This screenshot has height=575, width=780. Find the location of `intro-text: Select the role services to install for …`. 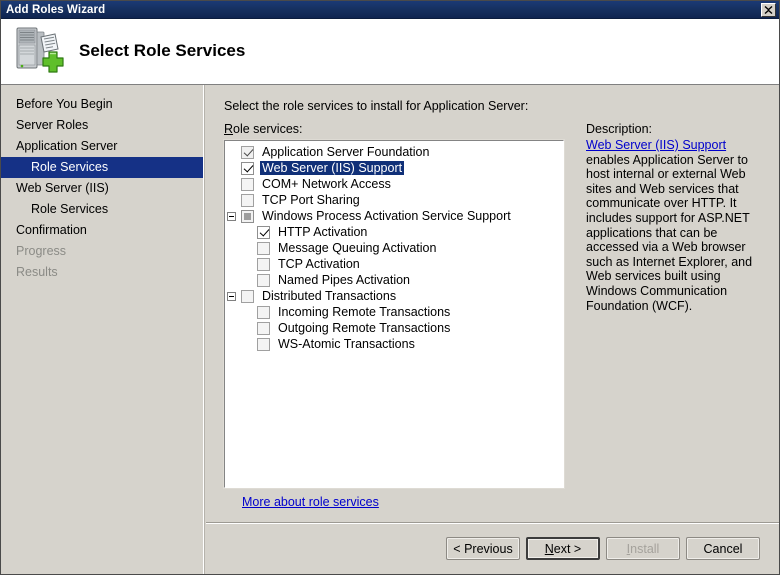

intro-text: Select the role services to install for … is located at coordinates (376, 106).